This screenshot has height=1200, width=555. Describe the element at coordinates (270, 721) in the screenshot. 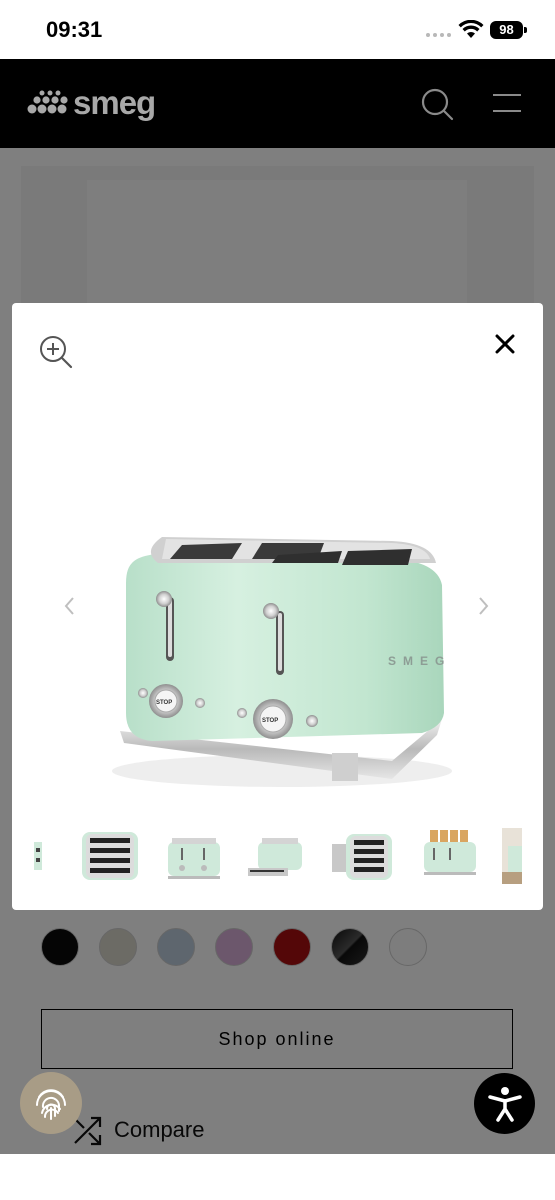

I see `stop-label-right: STOP` at that location.